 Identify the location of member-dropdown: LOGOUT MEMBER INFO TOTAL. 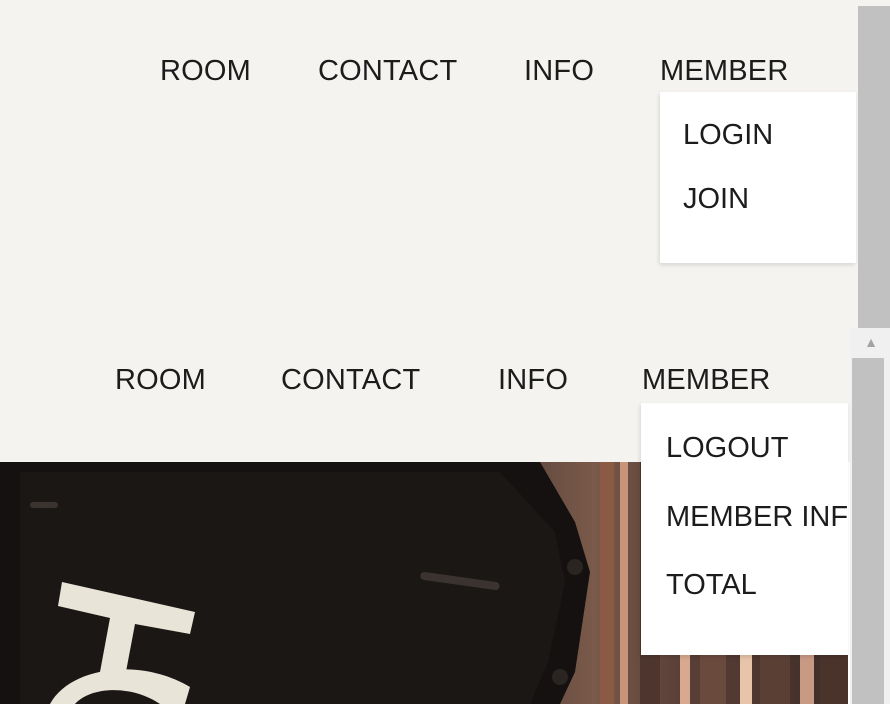
(744, 529).